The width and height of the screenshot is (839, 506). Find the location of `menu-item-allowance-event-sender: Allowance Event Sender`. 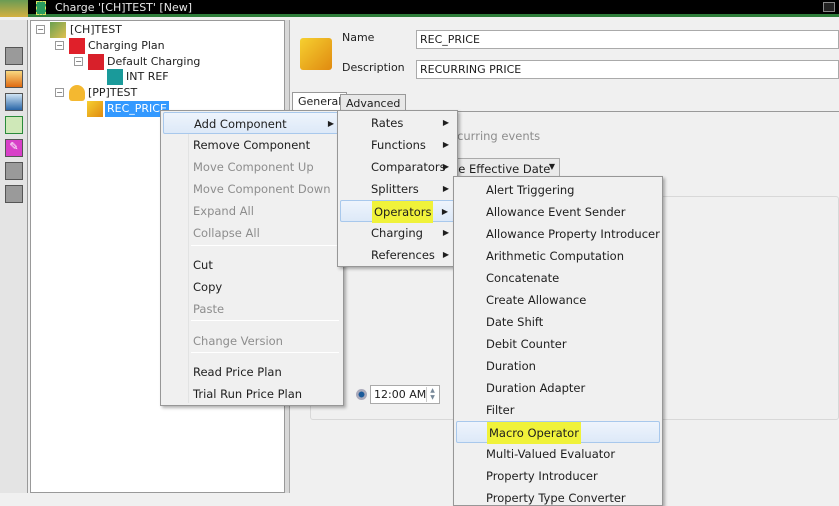

menu-item-allowance-event-sender: Allowance Event Sender is located at coordinates (558, 212).